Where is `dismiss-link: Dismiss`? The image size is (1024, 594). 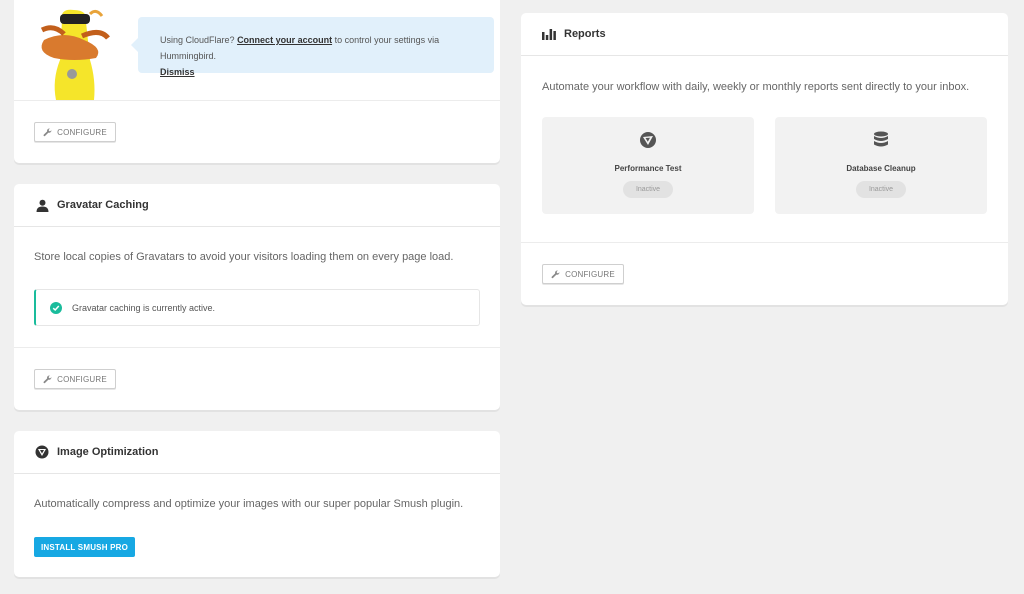 dismiss-link: Dismiss is located at coordinates (177, 72).